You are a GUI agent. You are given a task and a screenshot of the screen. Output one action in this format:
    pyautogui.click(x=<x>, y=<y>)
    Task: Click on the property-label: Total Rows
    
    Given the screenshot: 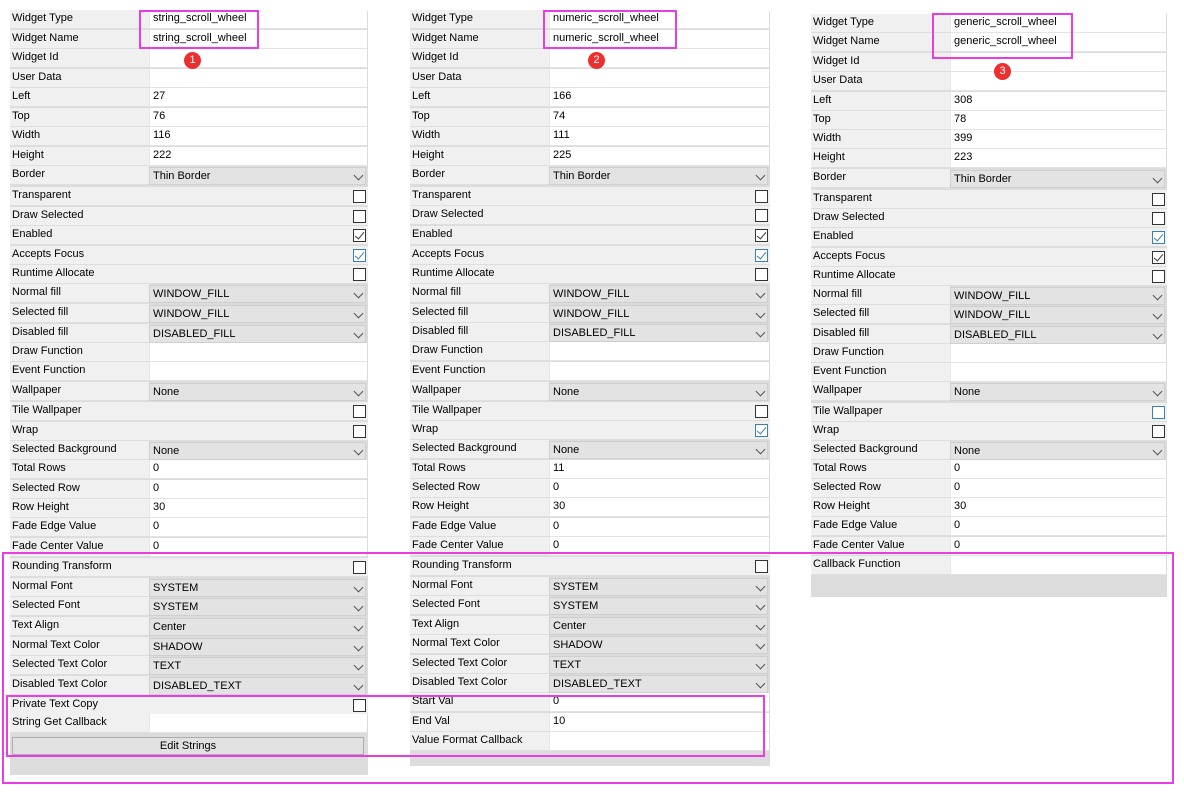 What is the action you would take?
    pyautogui.click(x=479, y=469)
    